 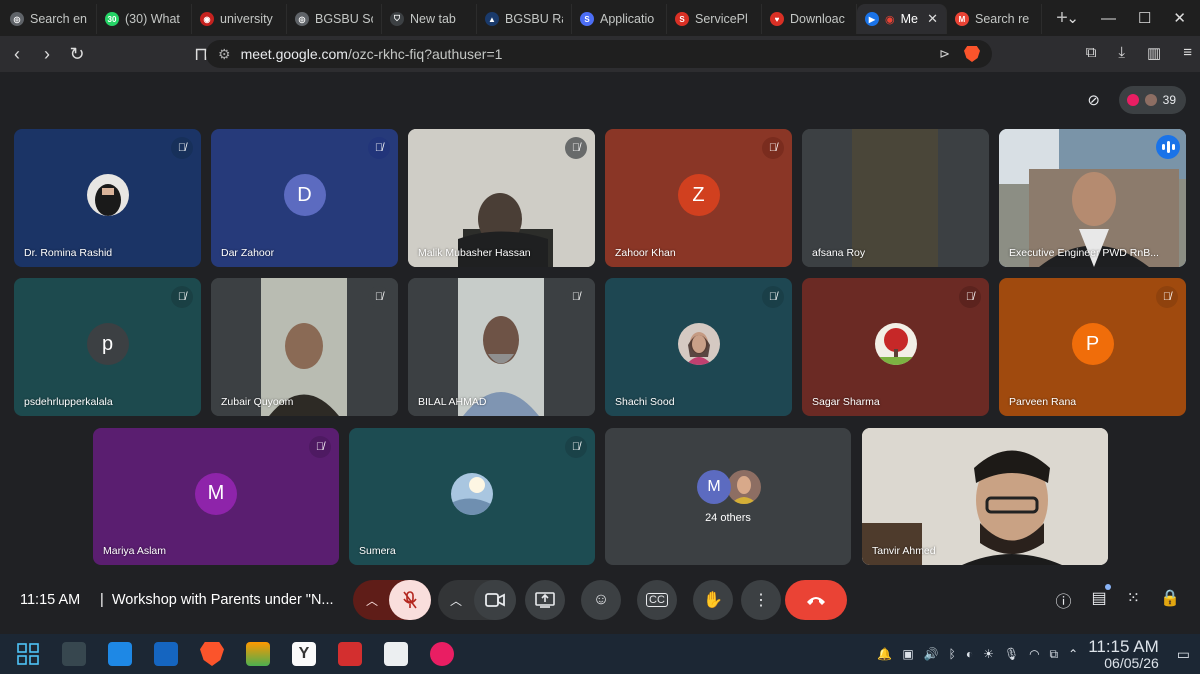 I want to click on participant-tile: M 🎙̸ Mariya Aslam, so click(x=216, y=496).